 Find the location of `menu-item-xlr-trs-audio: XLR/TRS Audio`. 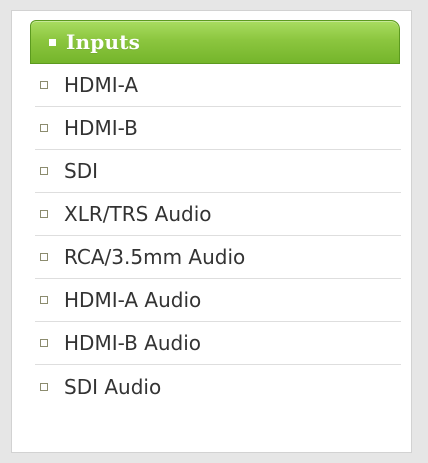

menu-item-xlr-trs-audio: XLR/TRS Audio is located at coordinates (218, 214).